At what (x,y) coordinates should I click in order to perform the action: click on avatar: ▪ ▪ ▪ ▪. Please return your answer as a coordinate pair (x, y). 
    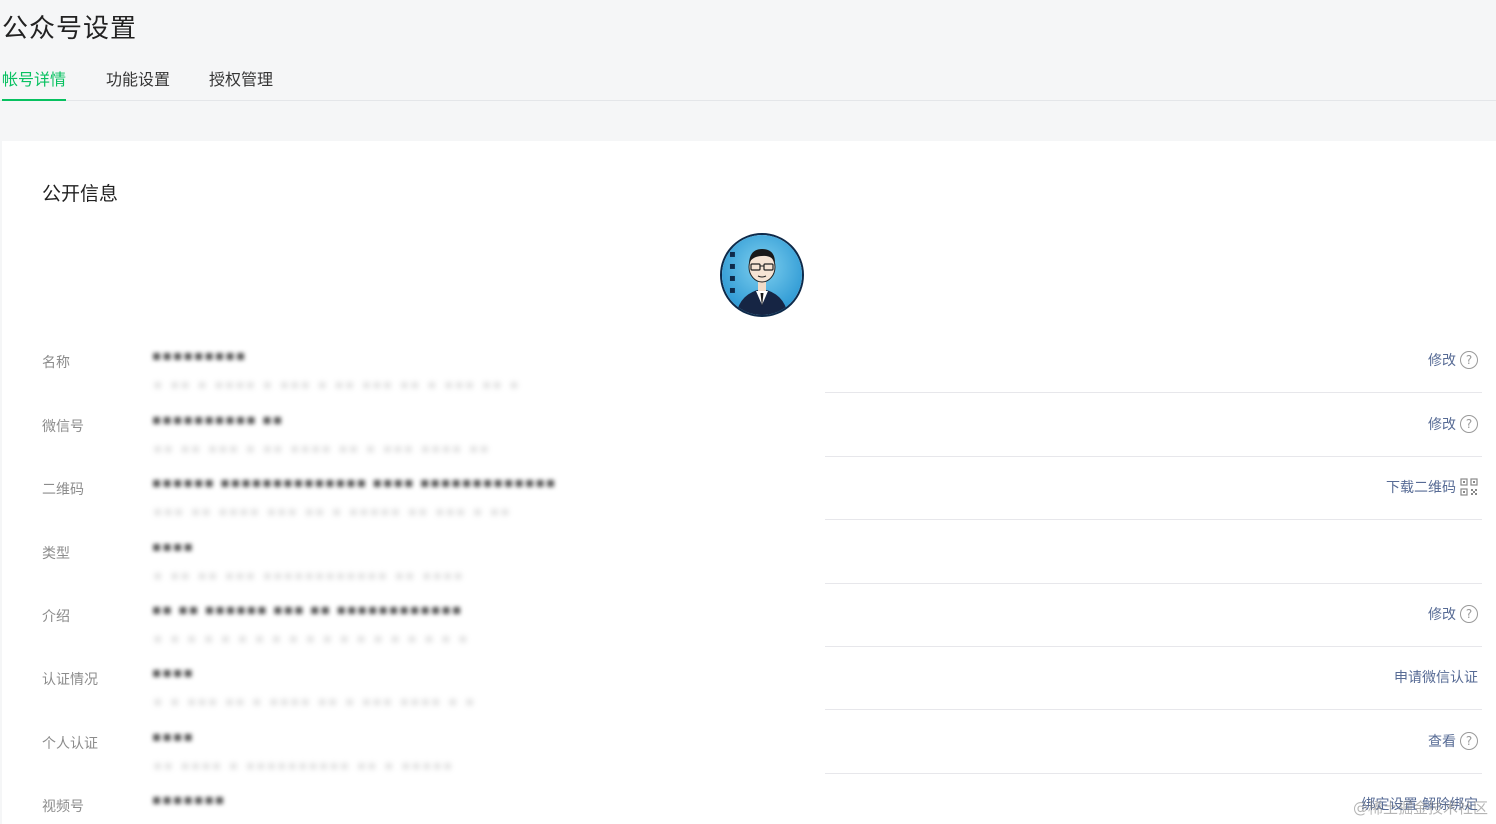
    Looking at the image, I should click on (762, 275).